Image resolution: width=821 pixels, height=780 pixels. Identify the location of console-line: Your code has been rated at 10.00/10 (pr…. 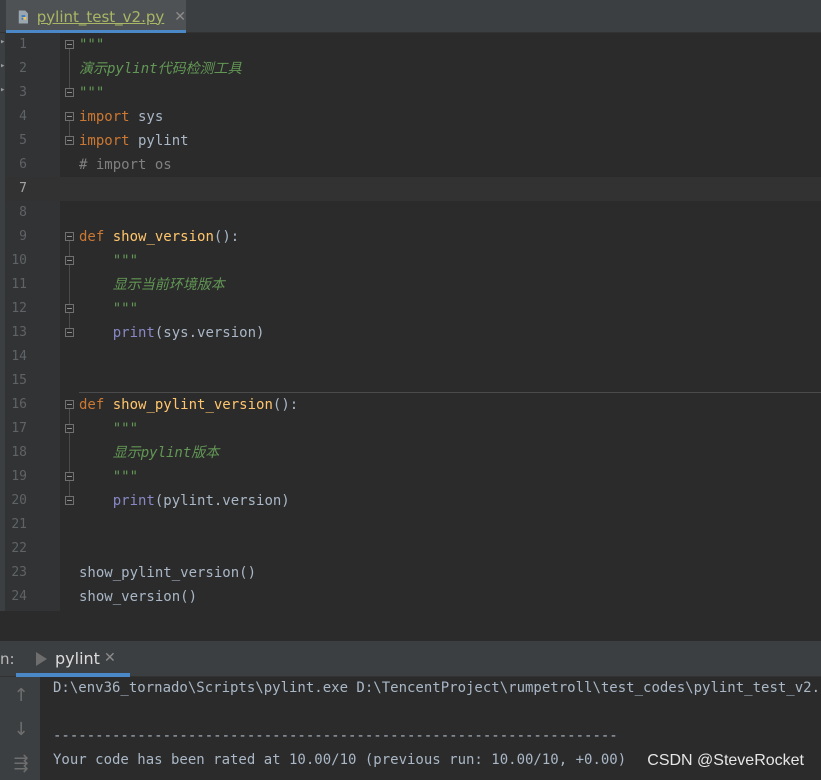
(340, 760).